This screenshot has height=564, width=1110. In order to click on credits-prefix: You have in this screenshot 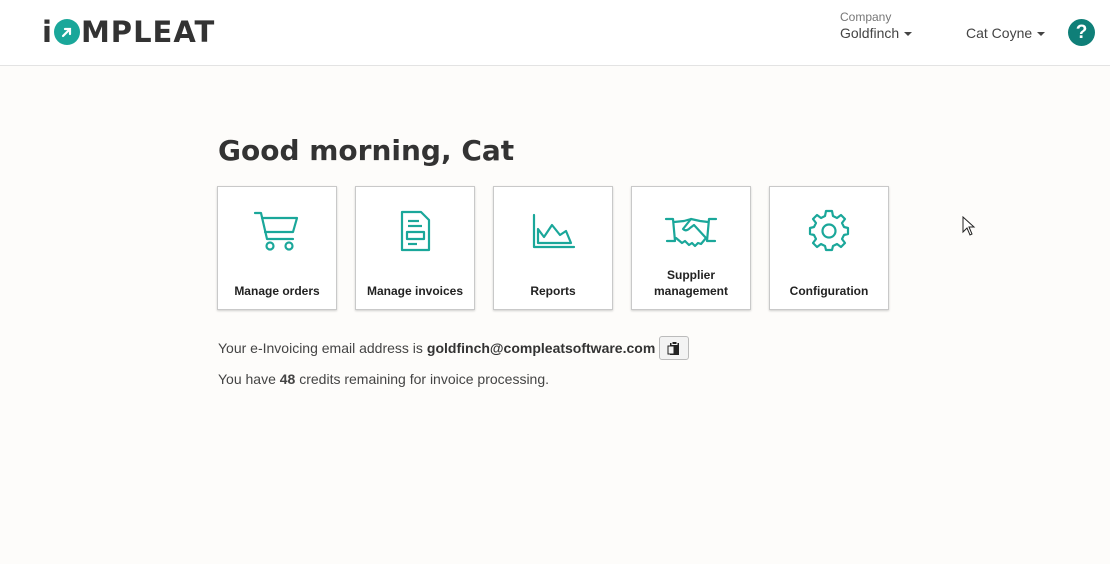, I will do `click(247, 379)`.